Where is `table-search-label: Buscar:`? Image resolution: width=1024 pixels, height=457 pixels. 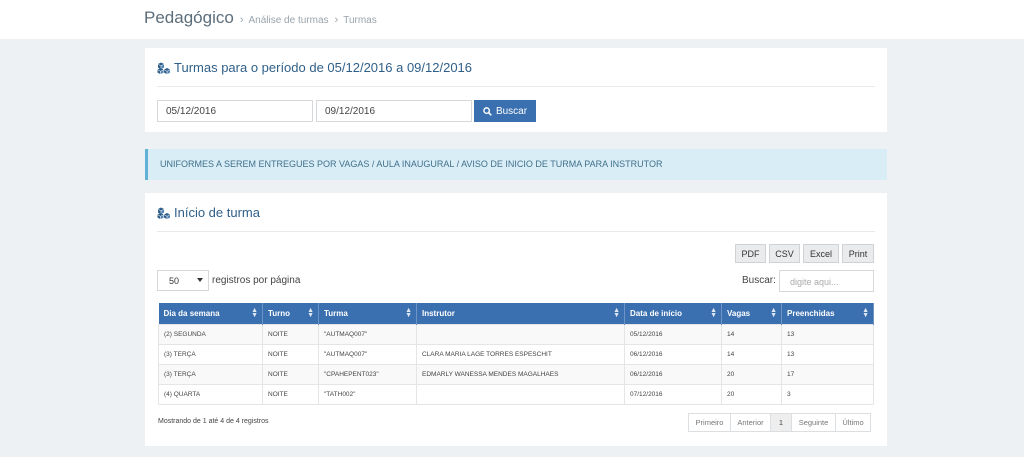 table-search-label: Buscar: is located at coordinates (759, 280).